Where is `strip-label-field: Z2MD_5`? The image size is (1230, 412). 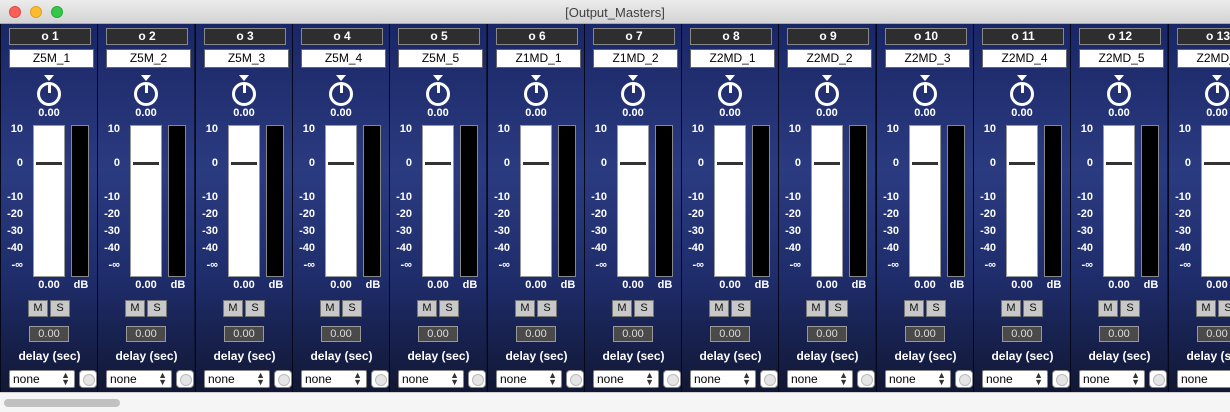 strip-label-field: Z2MD_5 is located at coordinates (1121, 58).